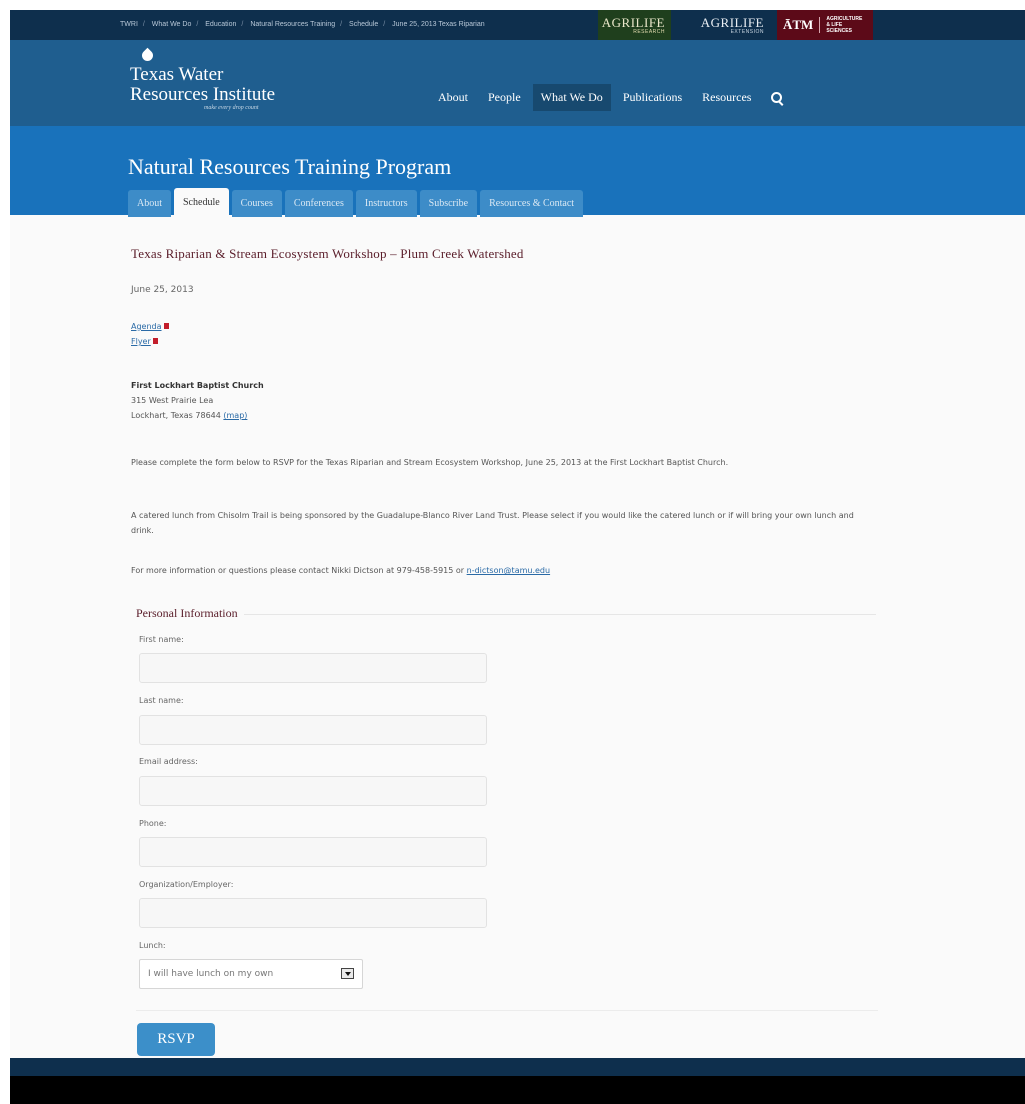  What do you see at coordinates (290, 166) in the screenshot?
I see `page-title: Natural Resources Training Program` at bounding box center [290, 166].